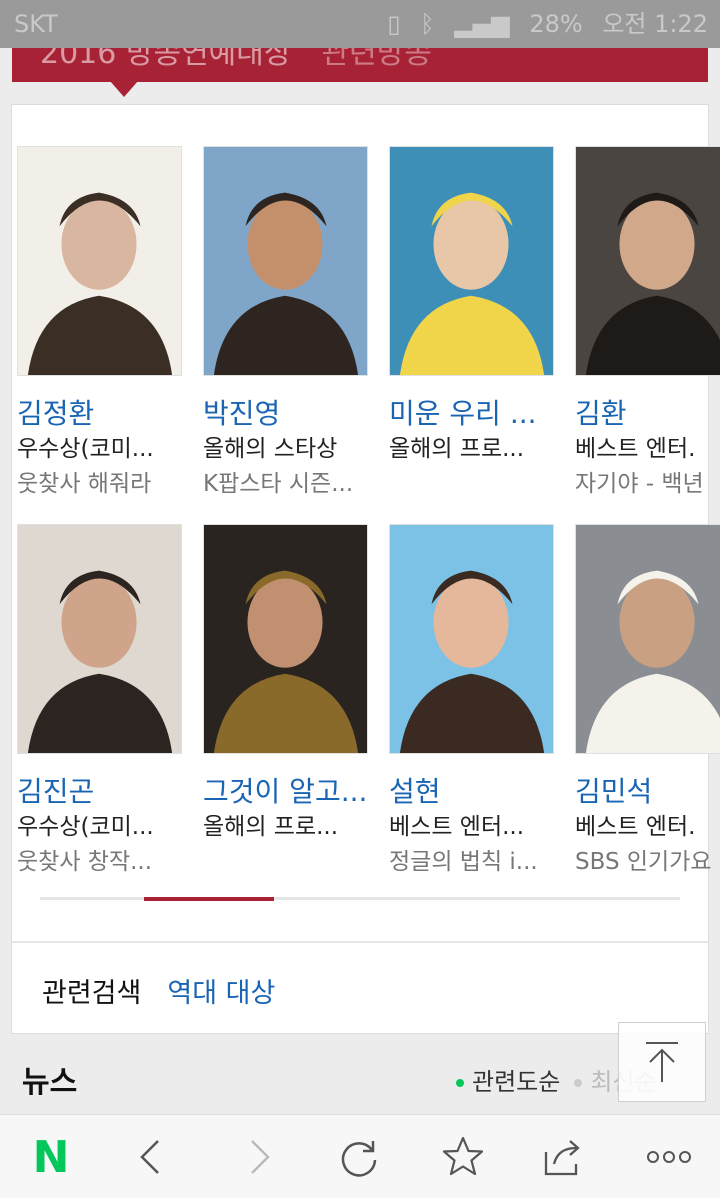 This screenshot has height=1198, width=720. I want to click on status-right: ▯ ᛒ ▂▄▆ 28% 오전 1:22, so click(541, 24).